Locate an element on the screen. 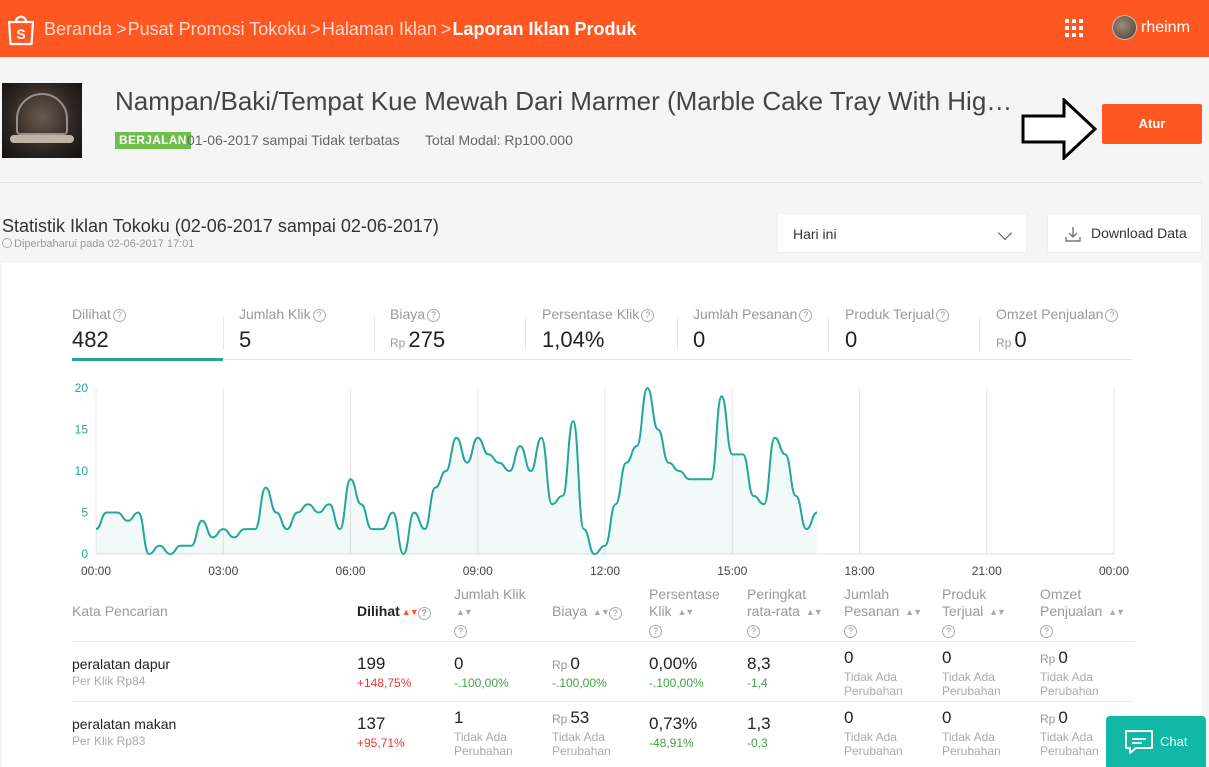 Image resolution: width=1209 pixels, height=767 pixels. keyword-name: peralatan dapur Per Klik Rp84 is located at coordinates (121, 672).